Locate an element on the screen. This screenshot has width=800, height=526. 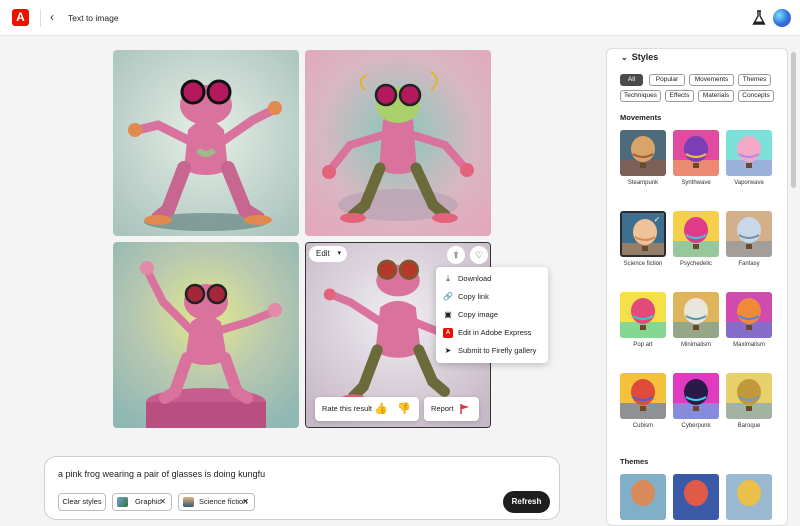
style-tile-fantasy is located at coordinates (749, 234).